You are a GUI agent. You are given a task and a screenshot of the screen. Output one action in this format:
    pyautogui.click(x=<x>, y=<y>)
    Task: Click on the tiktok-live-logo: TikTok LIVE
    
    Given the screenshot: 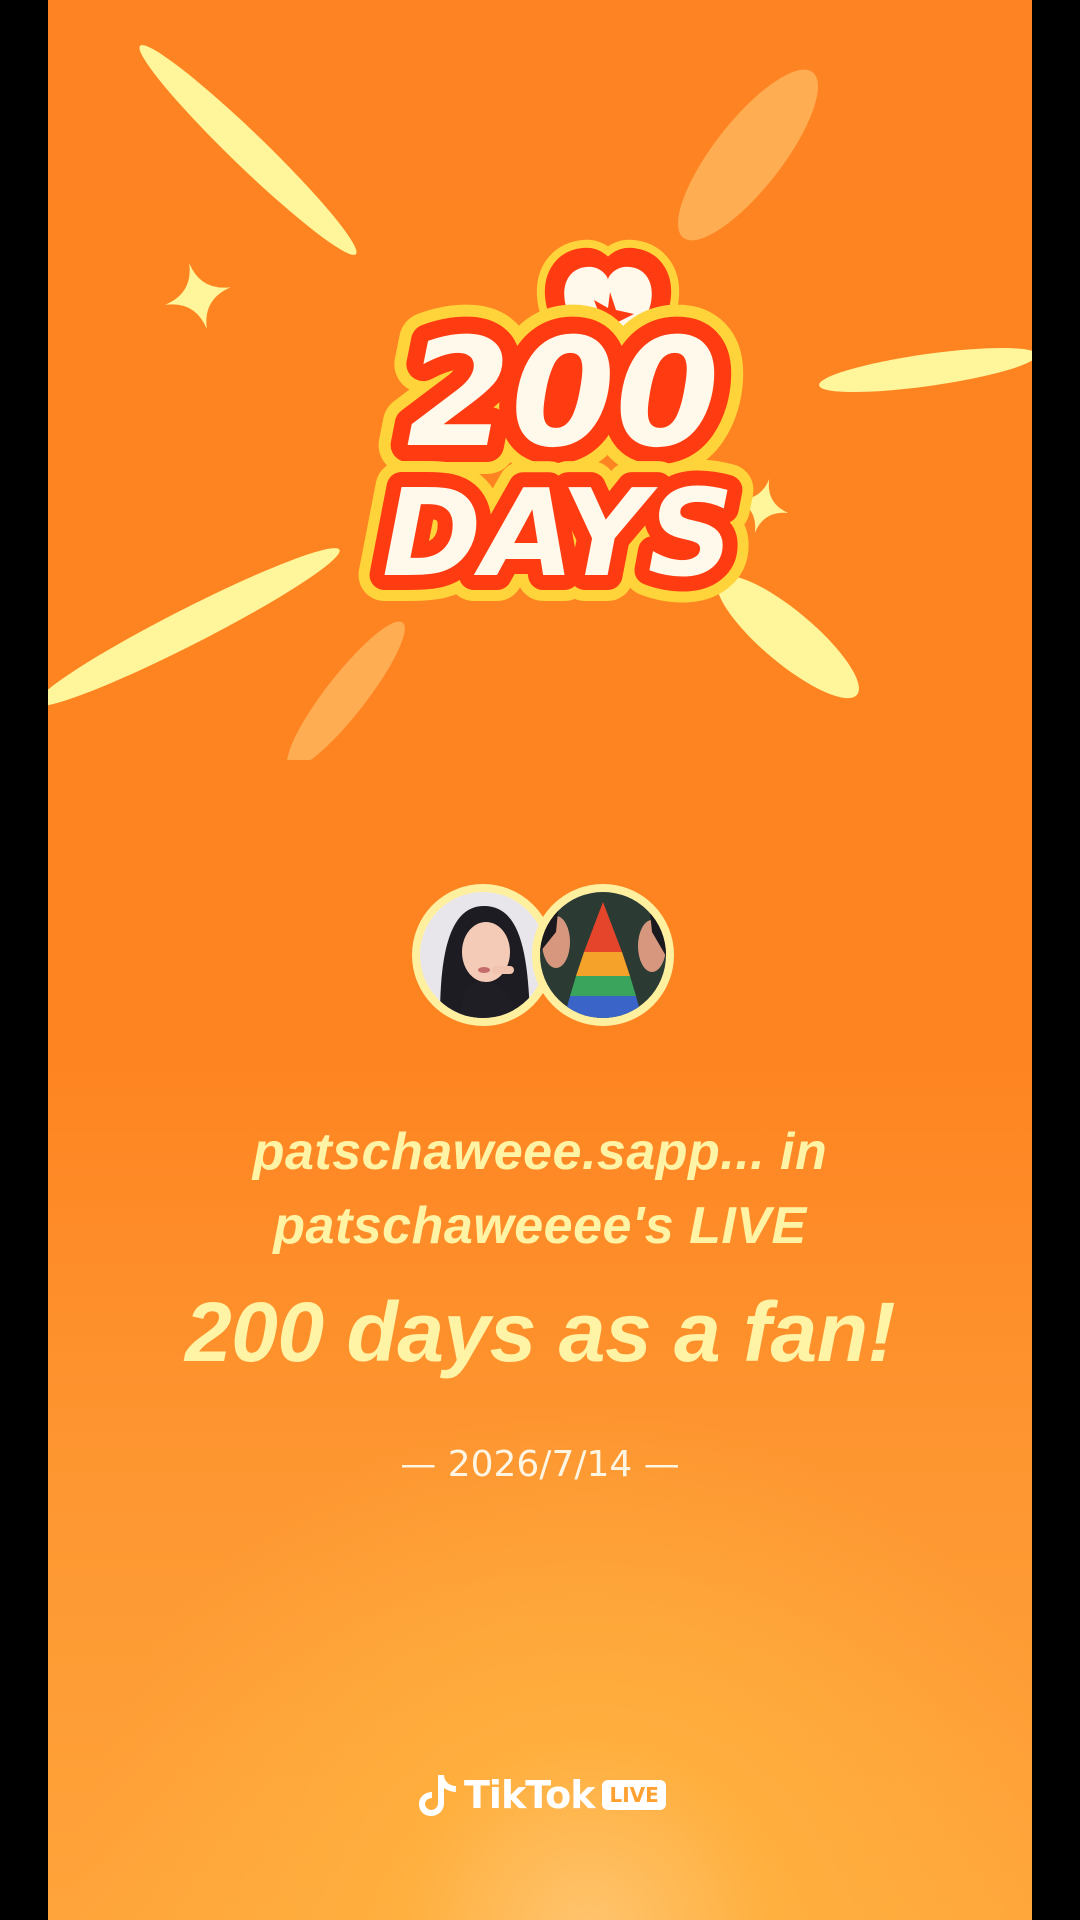 What is the action you would take?
    pyautogui.click(x=542, y=1795)
    